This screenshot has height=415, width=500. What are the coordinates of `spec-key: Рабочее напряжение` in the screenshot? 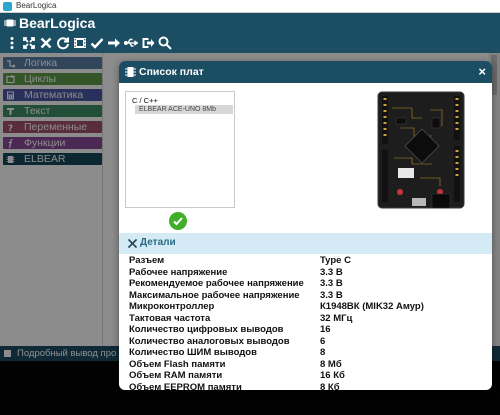 It's located at (178, 272).